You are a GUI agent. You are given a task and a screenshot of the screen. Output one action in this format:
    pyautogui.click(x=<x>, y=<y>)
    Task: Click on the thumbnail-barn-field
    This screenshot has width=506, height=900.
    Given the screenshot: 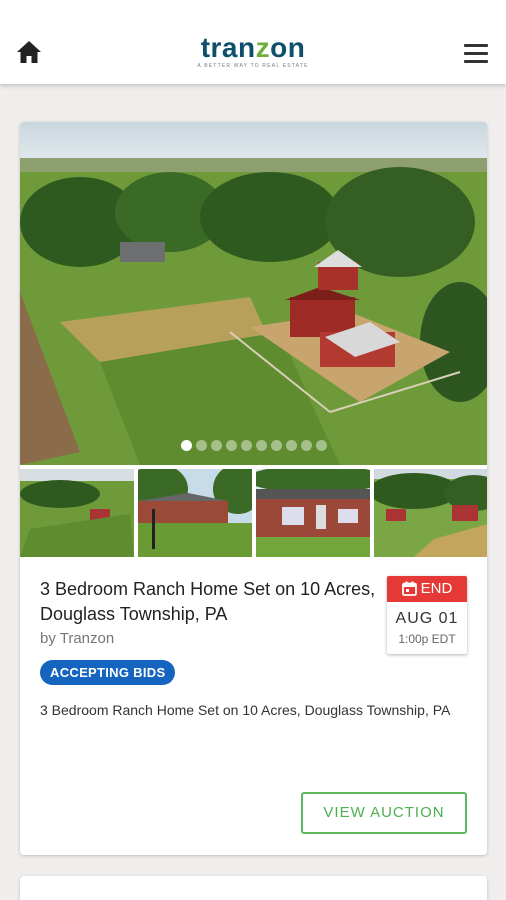 What is the action you would take?
    pyautogui.click(x=430, y=513)
    